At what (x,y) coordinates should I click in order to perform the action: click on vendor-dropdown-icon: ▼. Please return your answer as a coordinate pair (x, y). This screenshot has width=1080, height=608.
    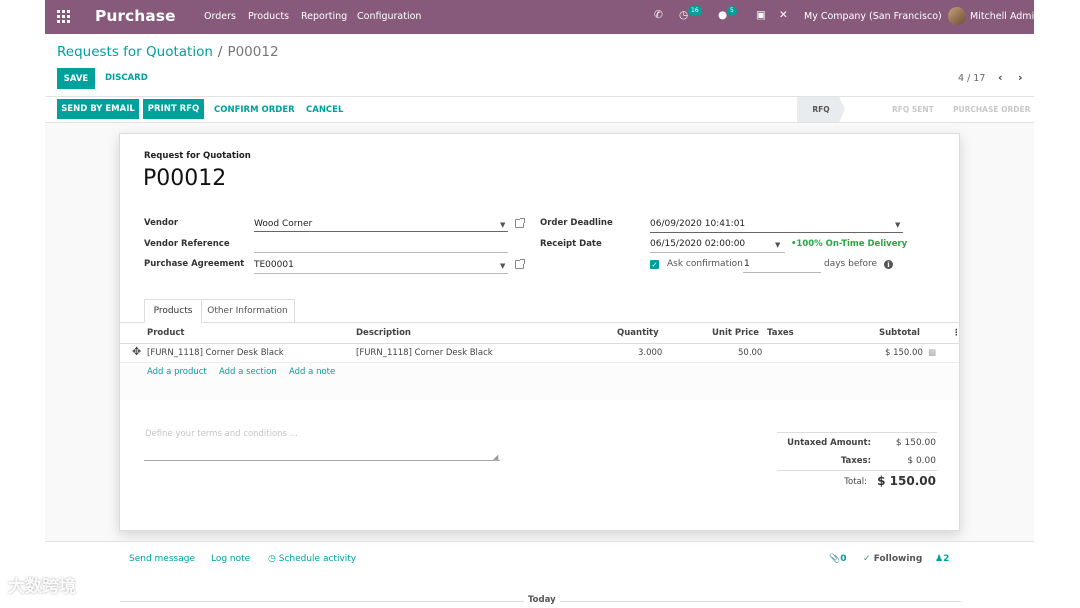
    Looking at the image, I should click on (502, 225).